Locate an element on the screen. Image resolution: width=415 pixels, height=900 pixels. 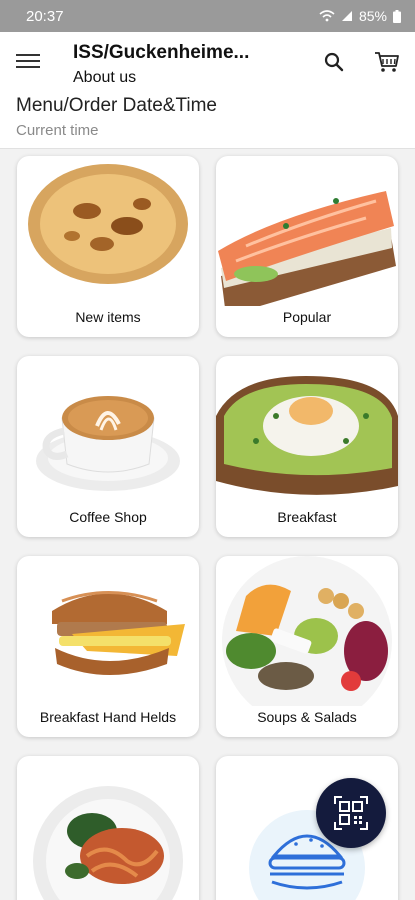
category-label: New items is located at coordinates (108, 317).